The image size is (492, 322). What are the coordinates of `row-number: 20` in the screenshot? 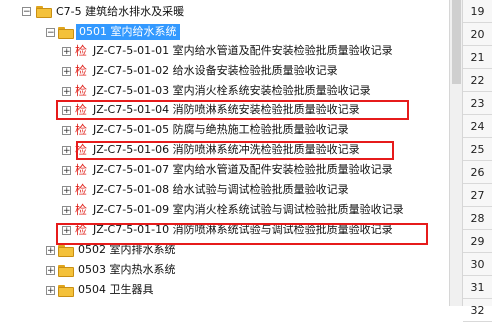 It's located at (477, 34).